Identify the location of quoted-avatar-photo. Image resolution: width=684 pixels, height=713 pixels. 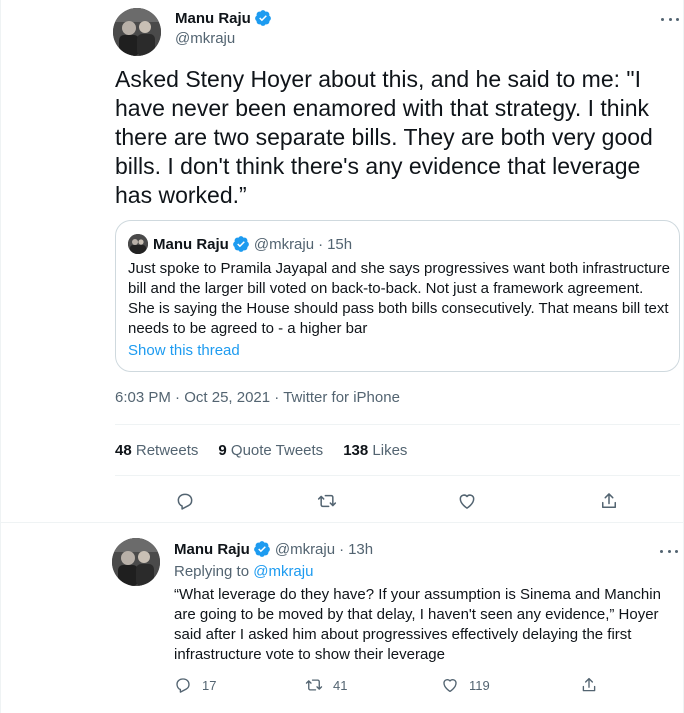
(138, 244).